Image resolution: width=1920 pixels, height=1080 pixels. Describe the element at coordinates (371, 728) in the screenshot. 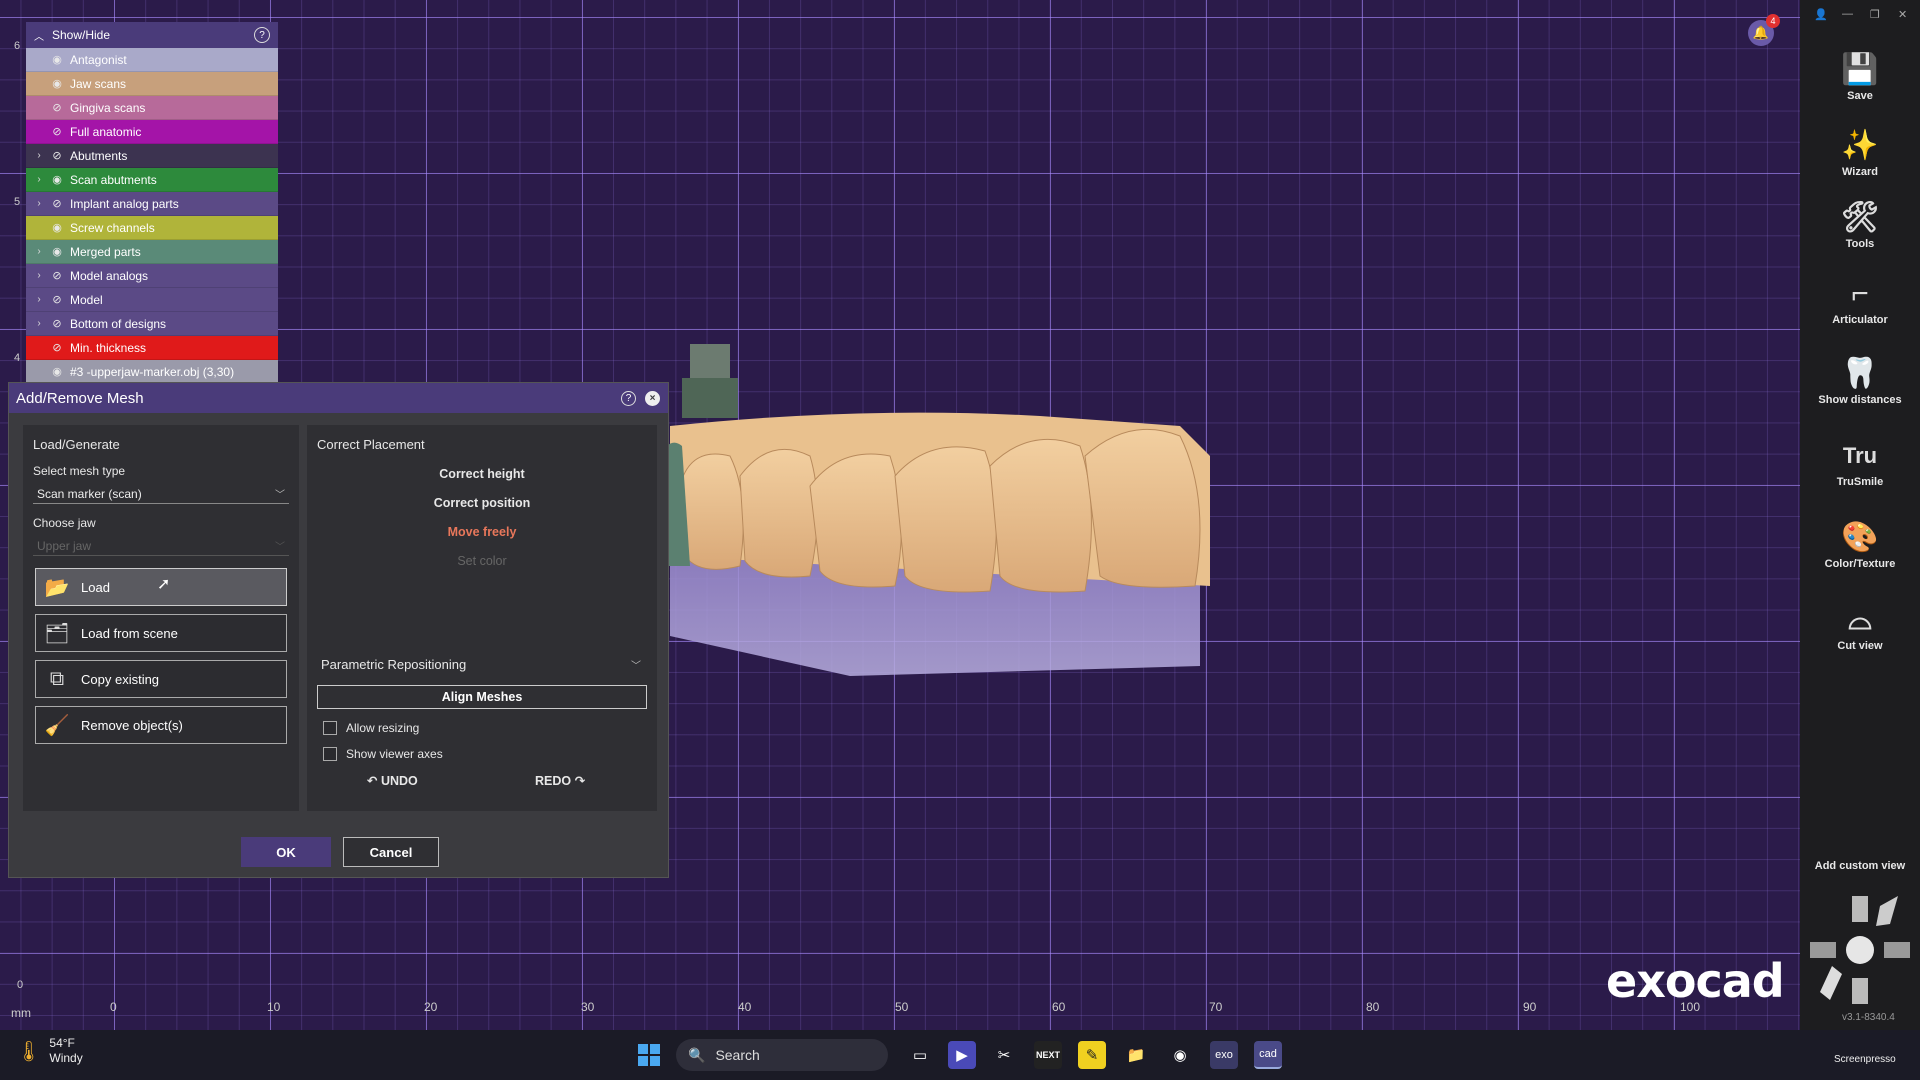

I see `allow-resizing-row: Allow resizing` at that location.